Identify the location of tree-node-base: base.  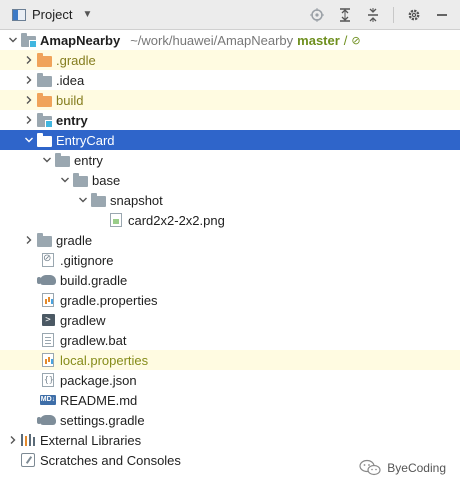
(230, 180).